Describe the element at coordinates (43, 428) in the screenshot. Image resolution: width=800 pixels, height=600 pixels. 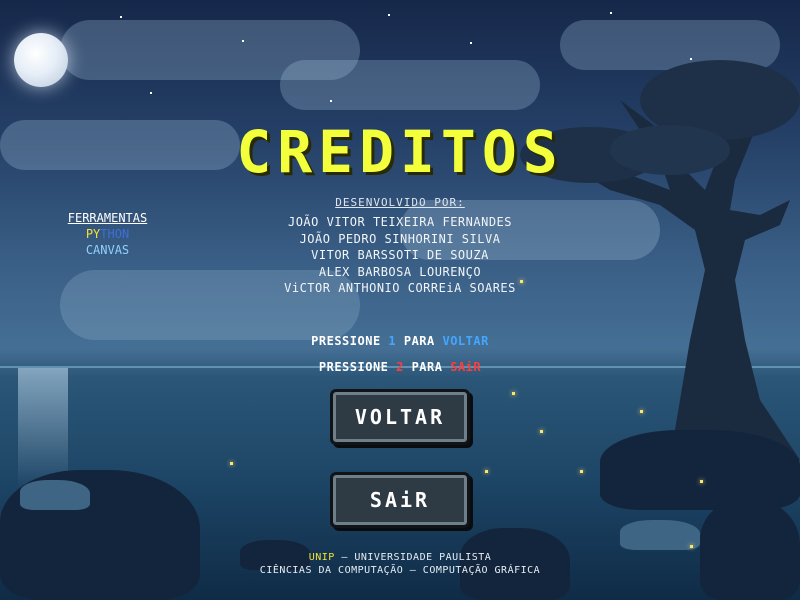
I see `moon-reflection` at that location.